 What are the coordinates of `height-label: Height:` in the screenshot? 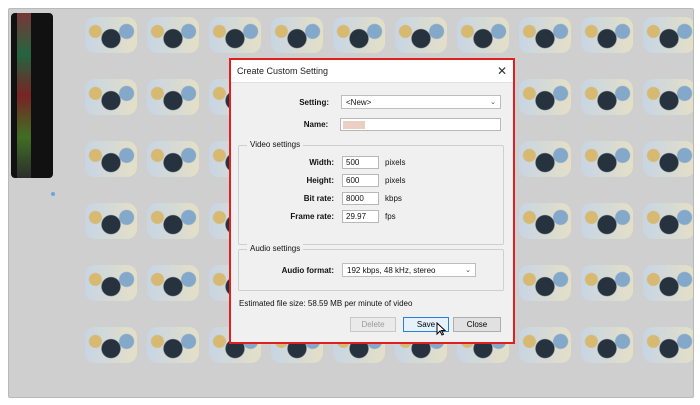 It's located at (320, 180).